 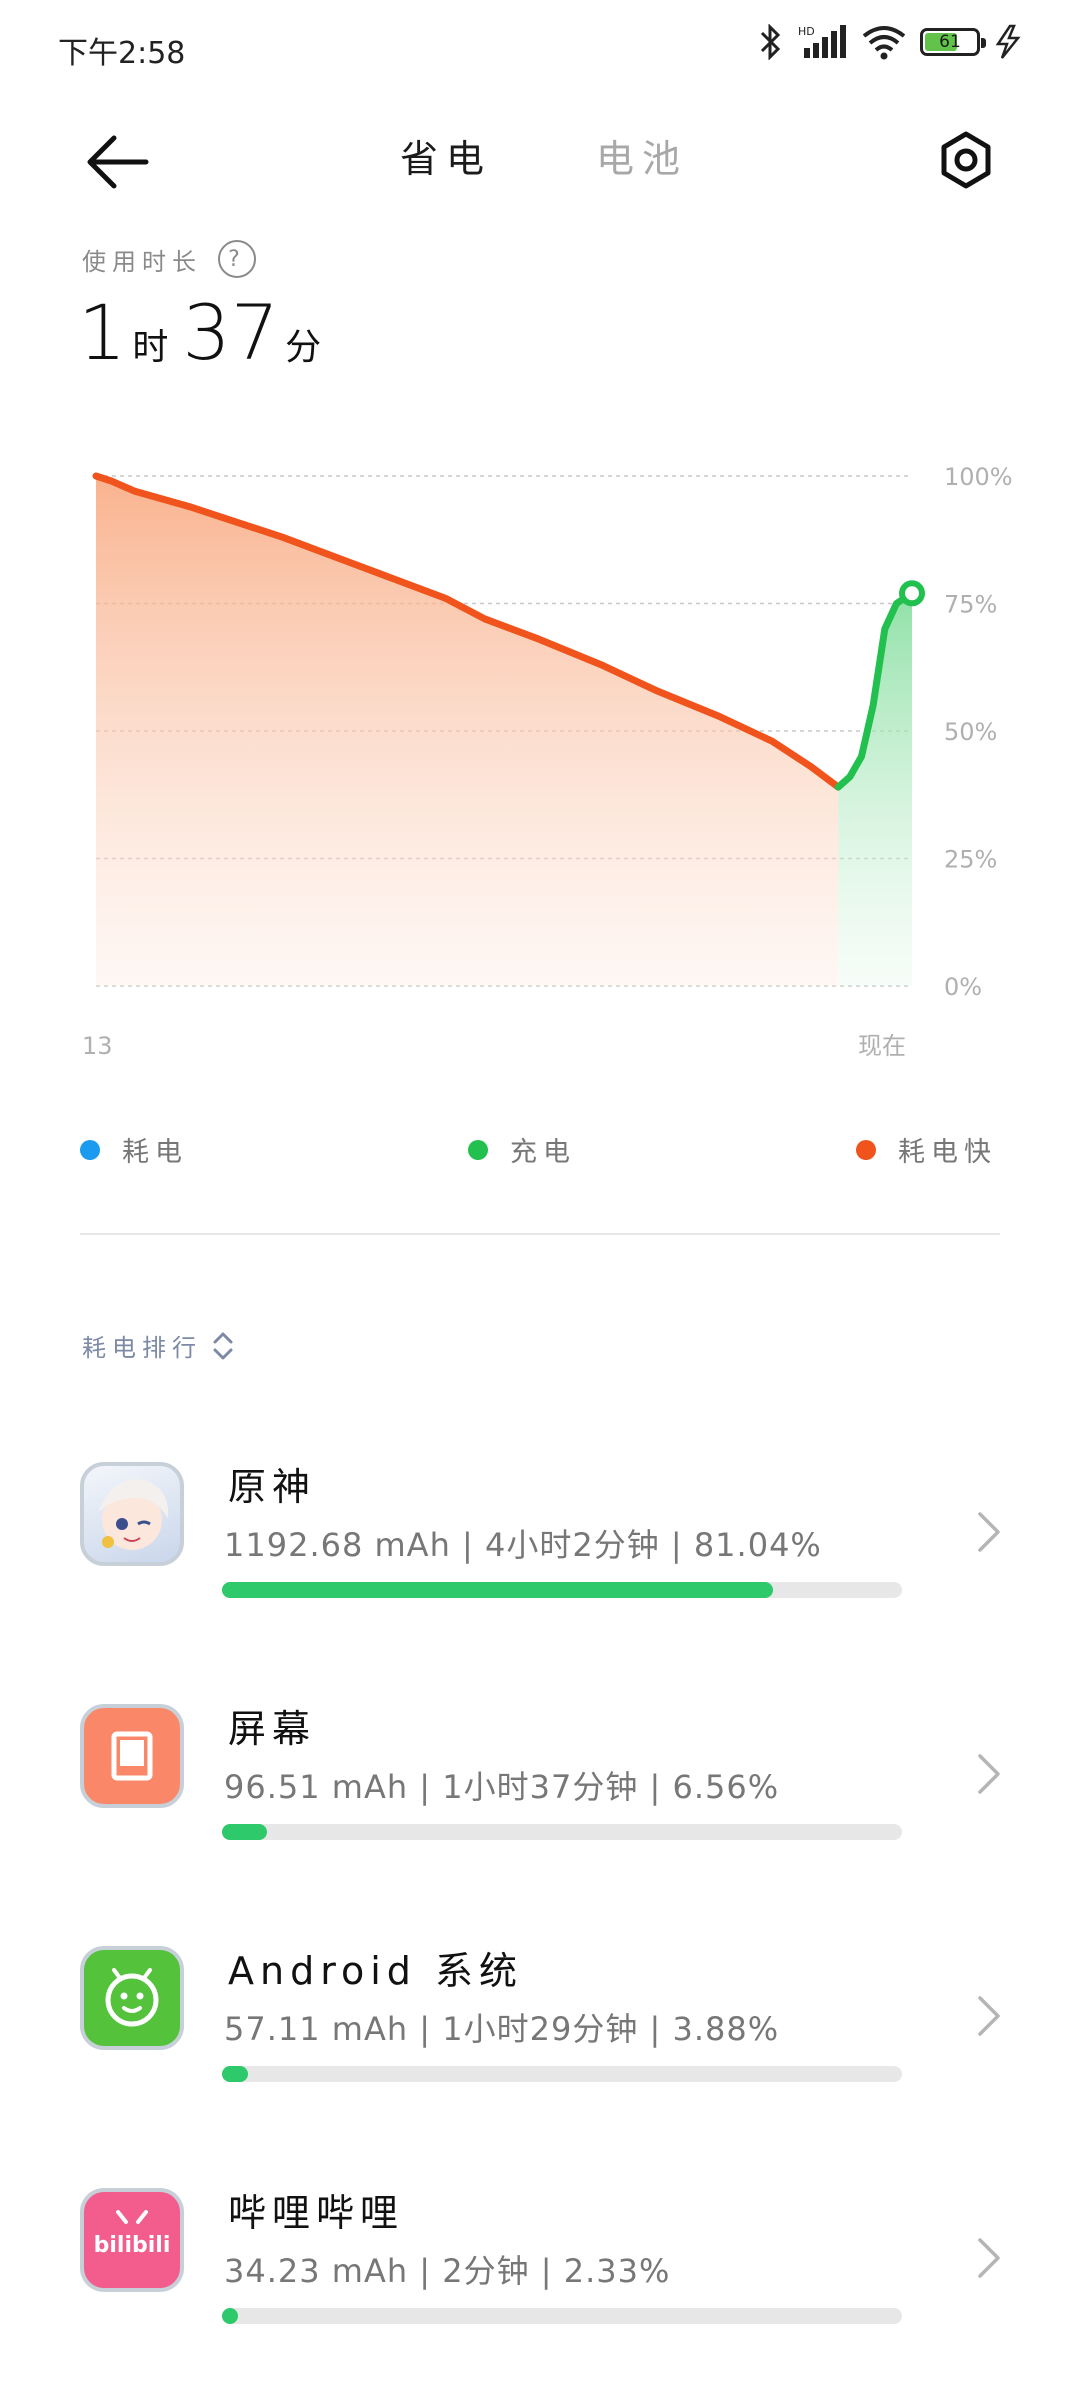 What do you see at coordinates (884, 43) in the screenshot?
I see `wifi-icon` at bounding box center [884, 43].